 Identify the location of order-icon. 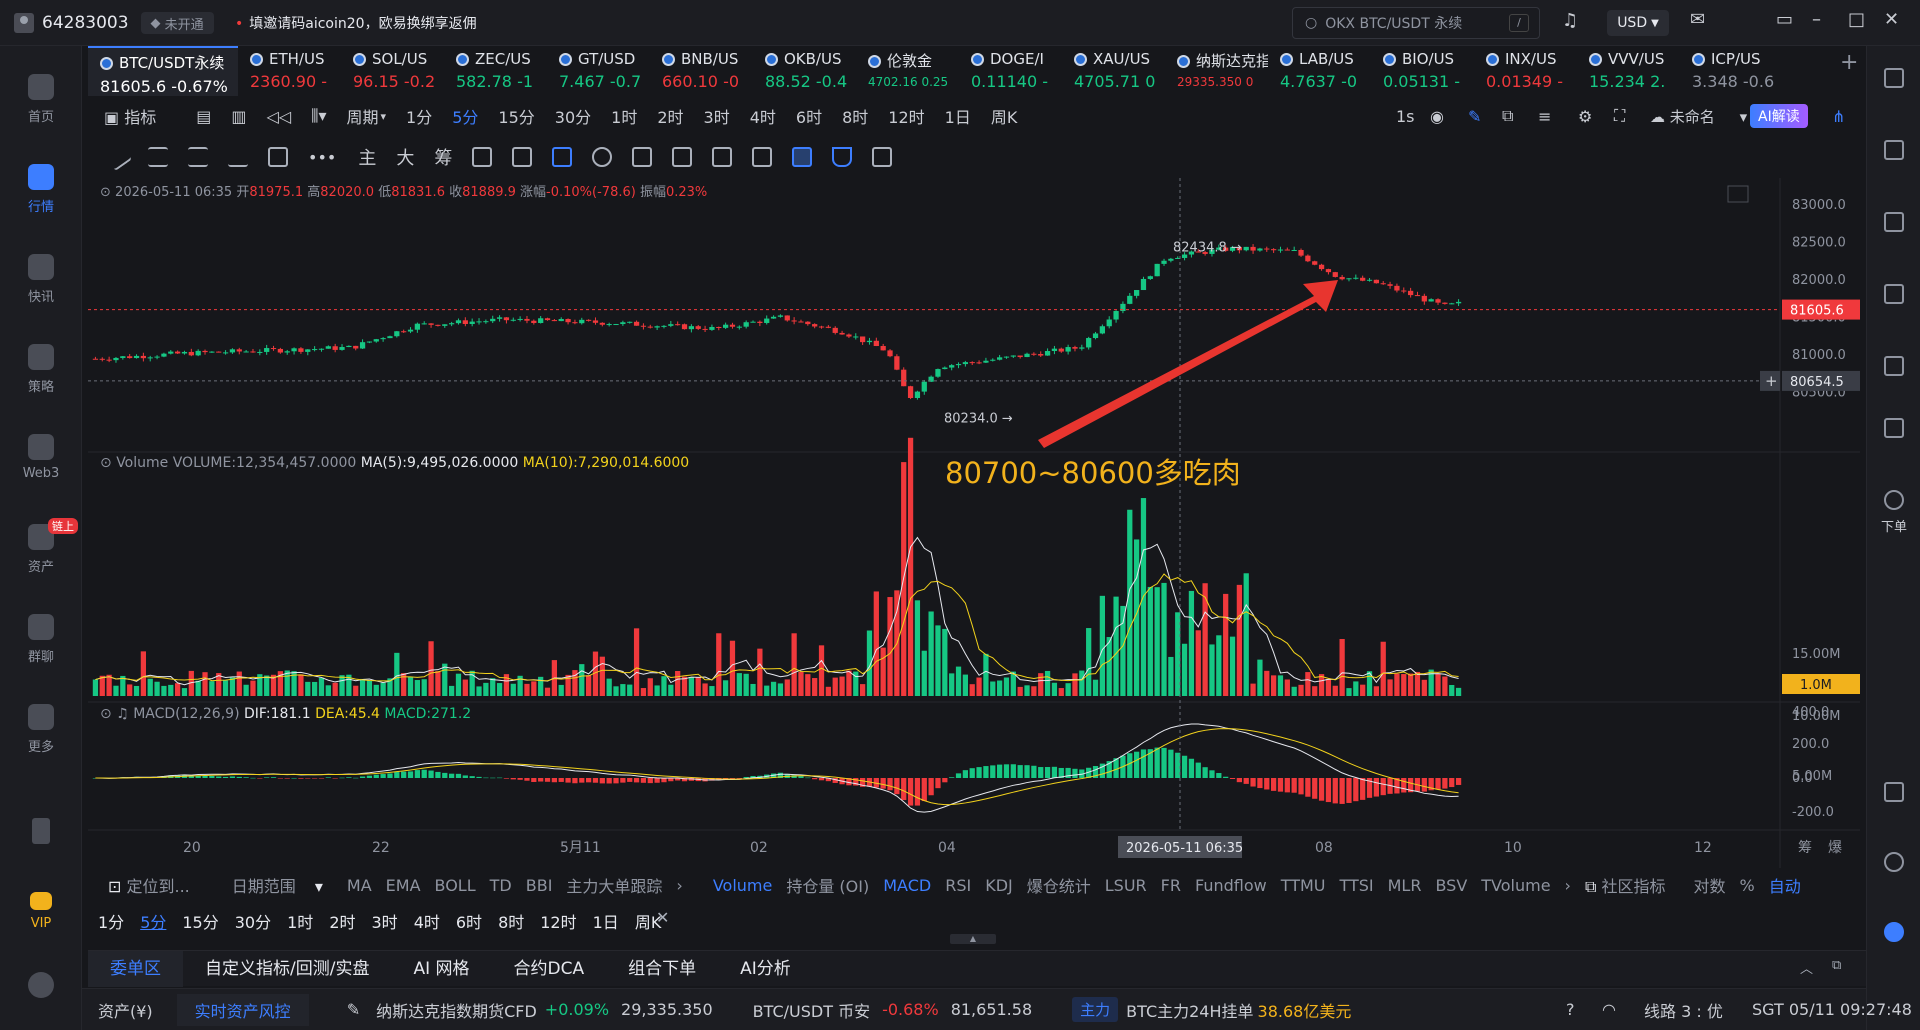
(1894, 500).